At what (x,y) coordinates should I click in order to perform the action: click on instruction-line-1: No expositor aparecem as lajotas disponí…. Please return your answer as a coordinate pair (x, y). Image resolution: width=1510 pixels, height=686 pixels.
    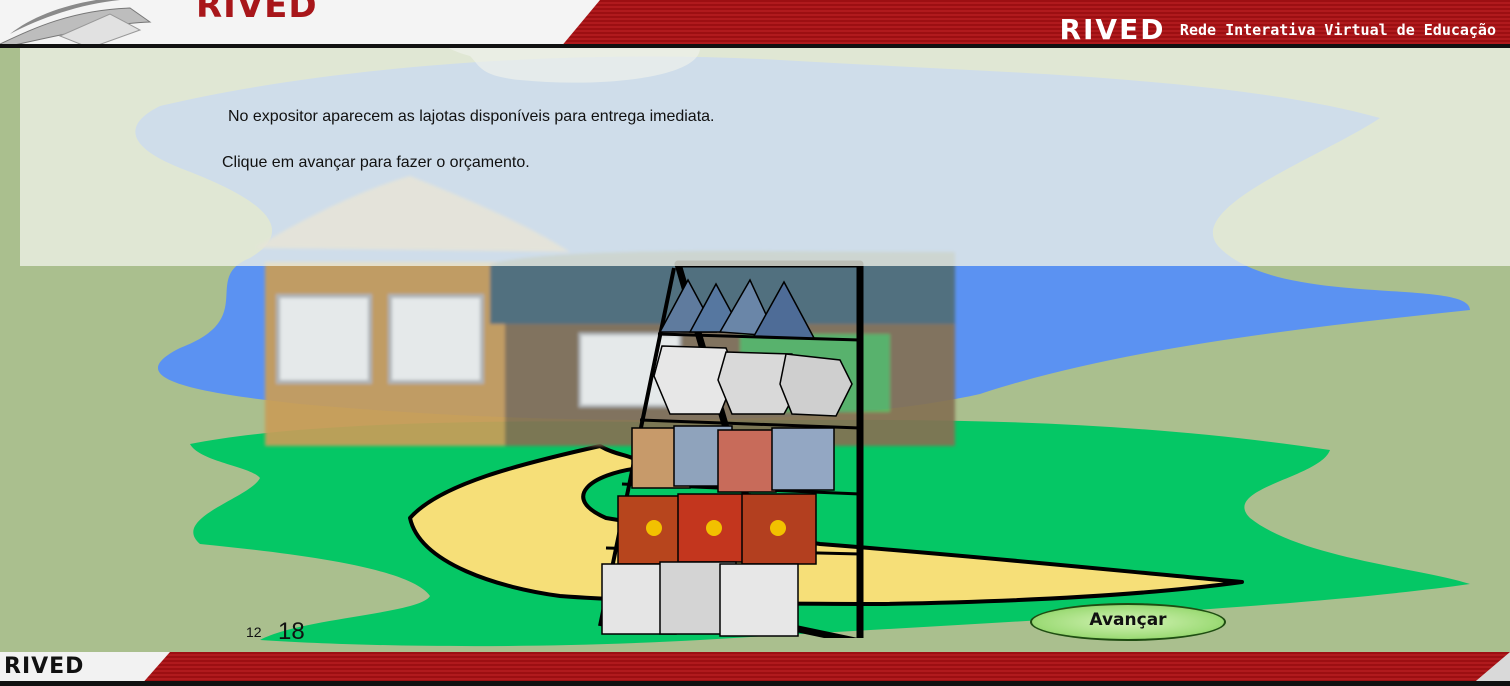
    Looking at the image, I should click on (471, 116).